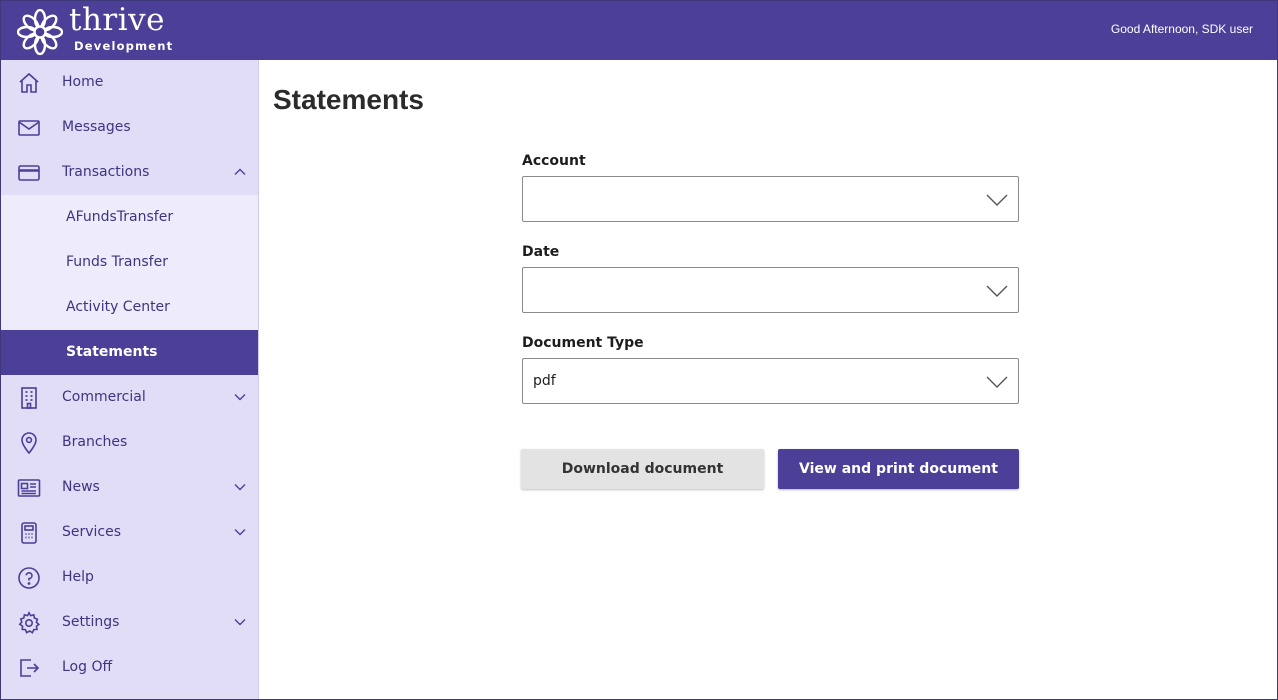  Describe the element at coordinates (129, 532) in the screenshot. I see `sidebar-item-services: Services` at that location.